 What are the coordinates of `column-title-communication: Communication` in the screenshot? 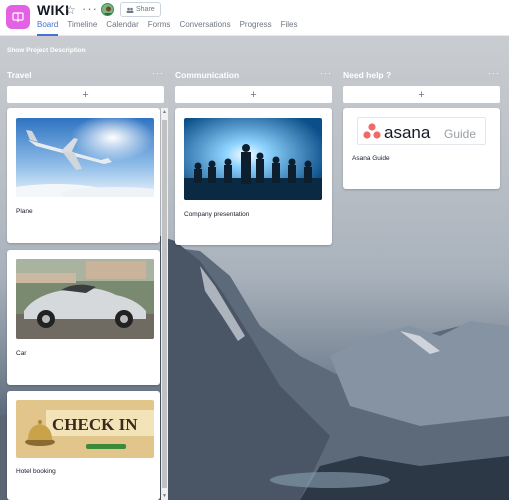 It's located at (207, 75).